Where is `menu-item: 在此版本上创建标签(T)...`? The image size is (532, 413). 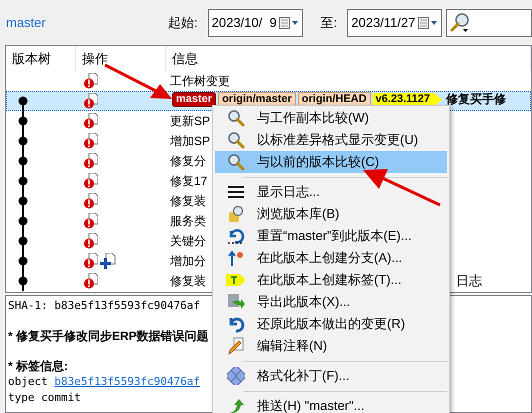
menu-item: 在此版本上创建标签(T)... is located at coordinates (331, 280).